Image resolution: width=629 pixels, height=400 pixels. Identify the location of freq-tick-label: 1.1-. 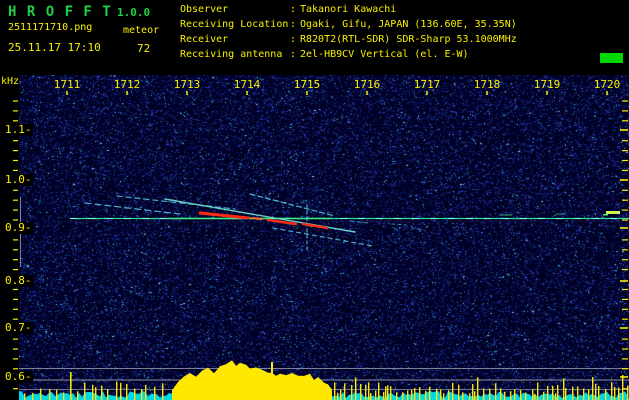
(18, 129).